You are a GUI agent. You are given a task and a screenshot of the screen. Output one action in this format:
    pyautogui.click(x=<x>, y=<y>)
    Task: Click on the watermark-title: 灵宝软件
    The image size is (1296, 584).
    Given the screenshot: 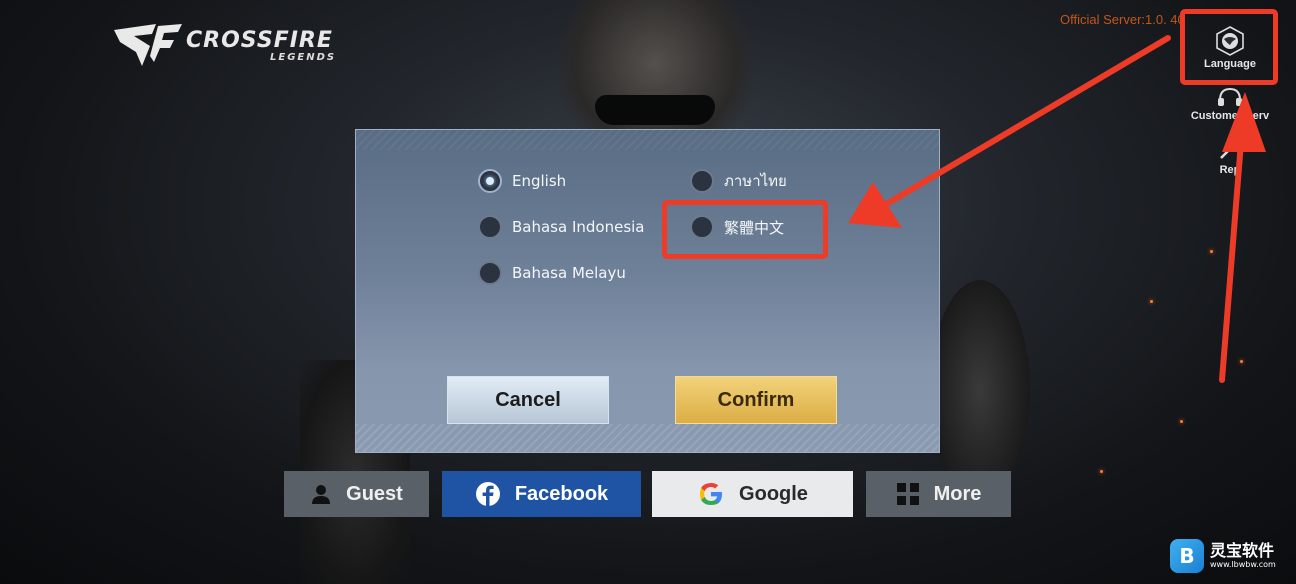 What is the action you would take?
    pyautogui.click(x=1242, y=550)
    